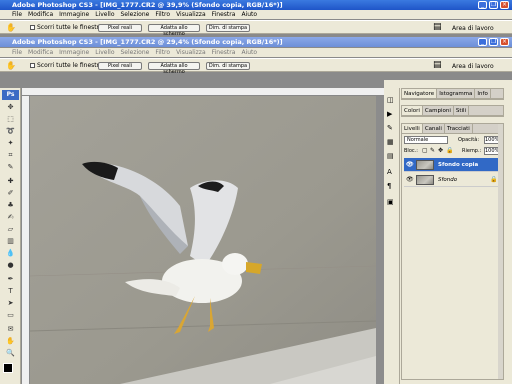 Image resolution: width=512 pixels, height=384 pixels. What do you see at coordinates (32, 27) in the screenshot?
I see `scroll-all-checkbox` at bounding box center [32, 27].